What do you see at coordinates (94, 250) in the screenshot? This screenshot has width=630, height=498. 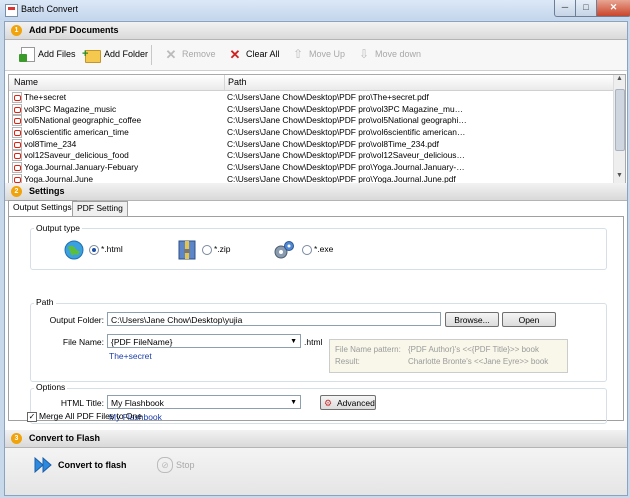 I see `radio-html` at bounding box center [94, 250].